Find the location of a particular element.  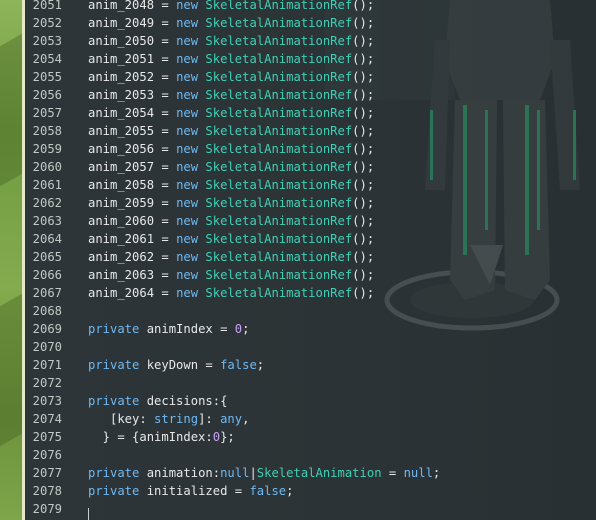

line-number: 2071 is located at coordinates (47, 365).